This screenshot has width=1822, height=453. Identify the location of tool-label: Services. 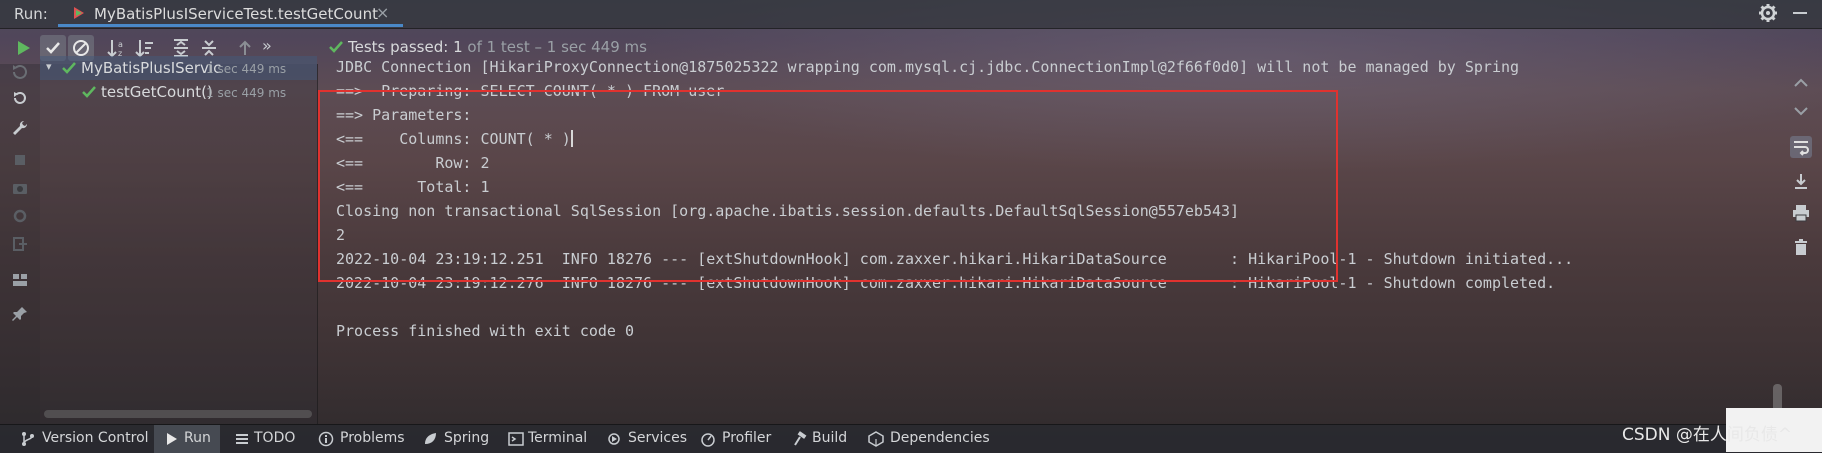
(658, 438).